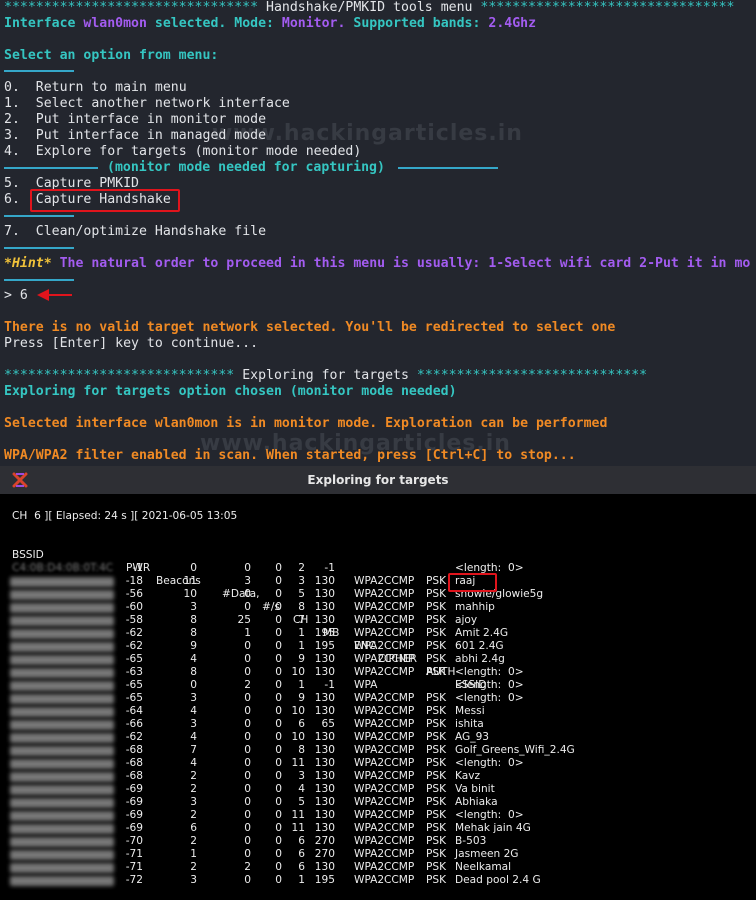 The height and width of the screenshot is (900, 756). What do you see at coordinates (329, 685) in the screenshot?
I see `mb-cell: -1` at bounding box center [329, 685].